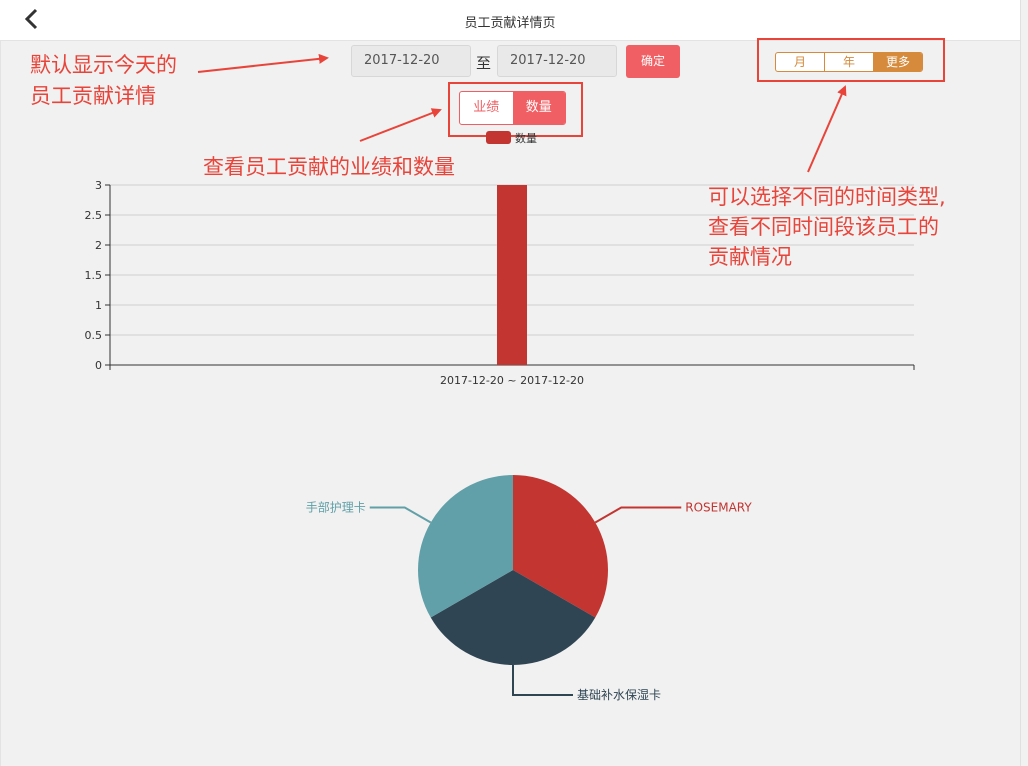 The image size is (1028, 766). What do you see at coordinates (529, 588) in the screenshot?
I see `pie-chart: ROSEMARY 基础补水保湿卡 手部护理卡` at bounding box center [529, 588].